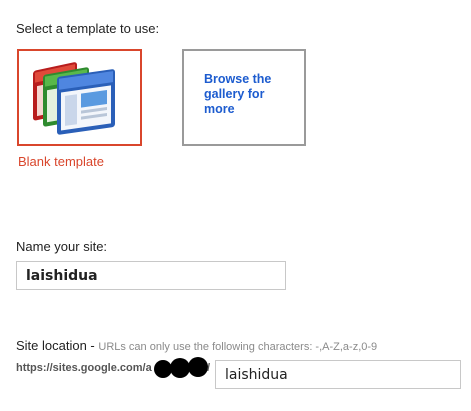 This screenshot has height=411, width=471. Describe the element at coordinates (151, 275) in the screenshot. I see `site-name-input` at that location.